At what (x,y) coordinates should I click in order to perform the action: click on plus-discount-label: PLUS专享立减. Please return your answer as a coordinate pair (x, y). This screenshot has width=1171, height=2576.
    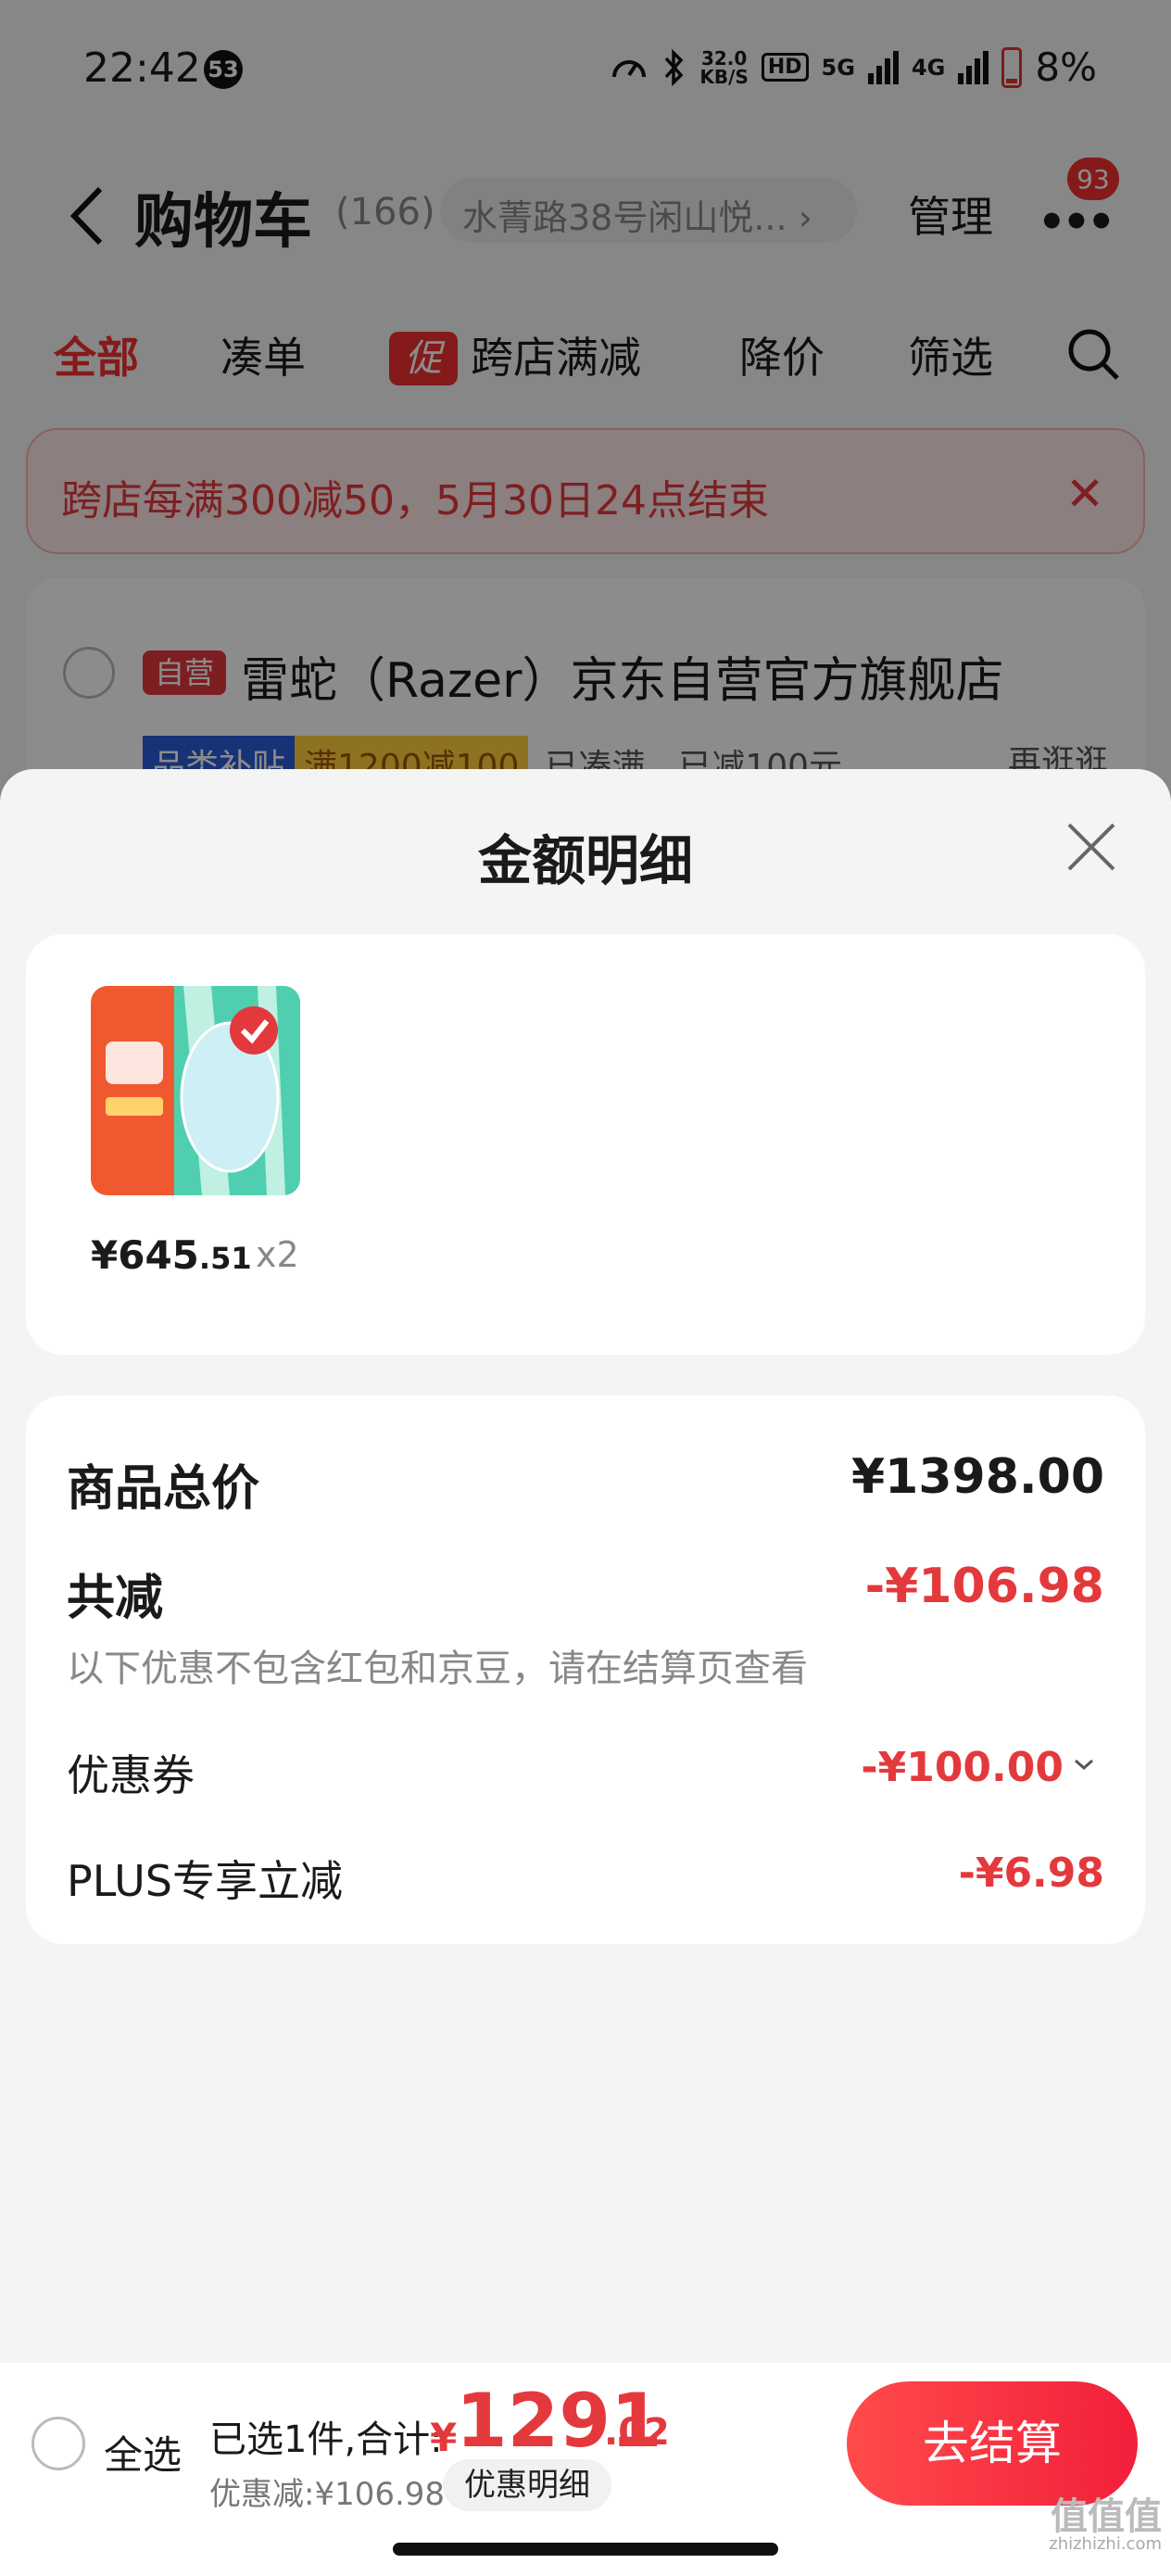
    Looking at the image, I should click on (205, 1881).